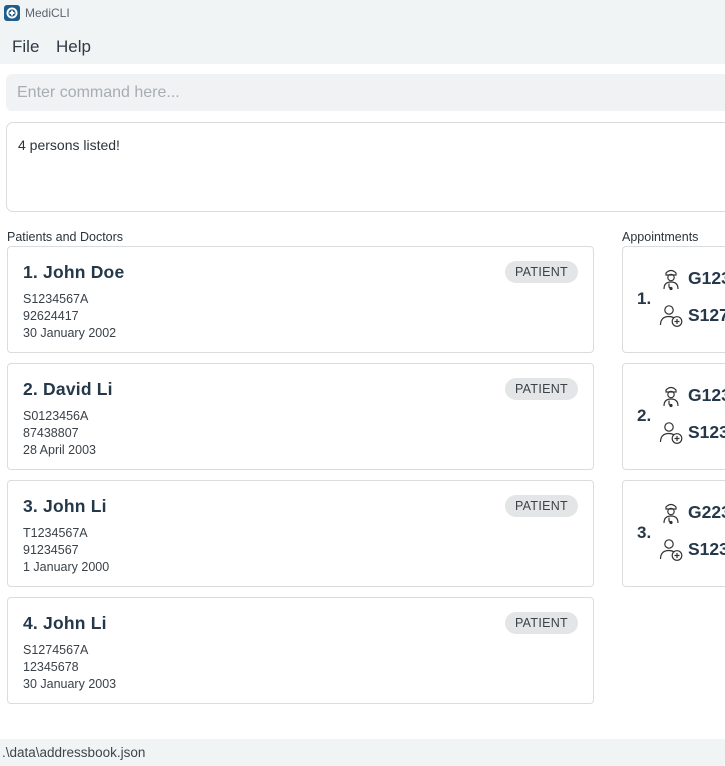 Image resolution: width=725 pixels, height=766 pixels. I want to click on person-phone: 92624417, so click(51, 316).